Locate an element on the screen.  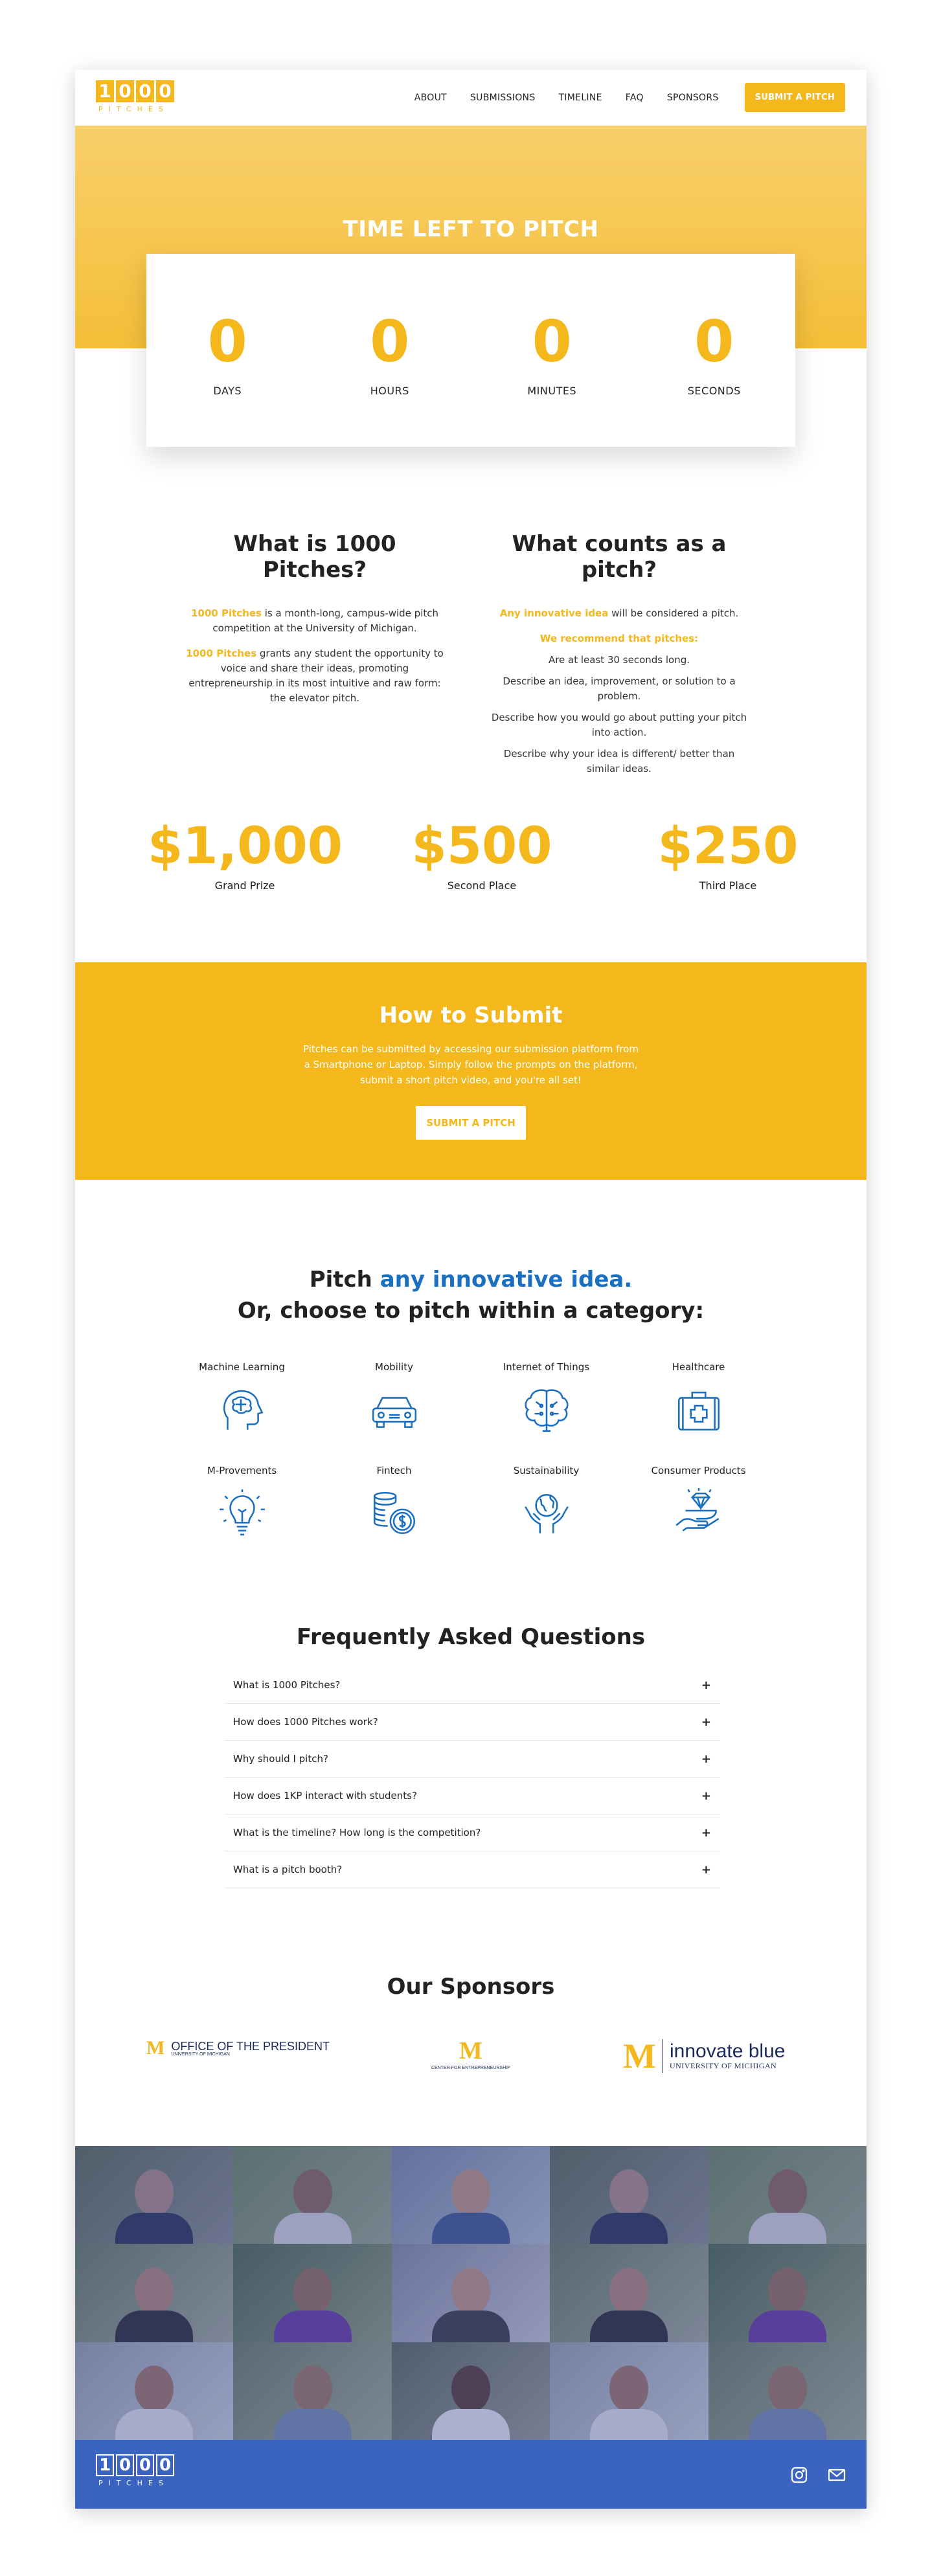
category-healthcare: Healthcare is located at coordinates (698, 1400).